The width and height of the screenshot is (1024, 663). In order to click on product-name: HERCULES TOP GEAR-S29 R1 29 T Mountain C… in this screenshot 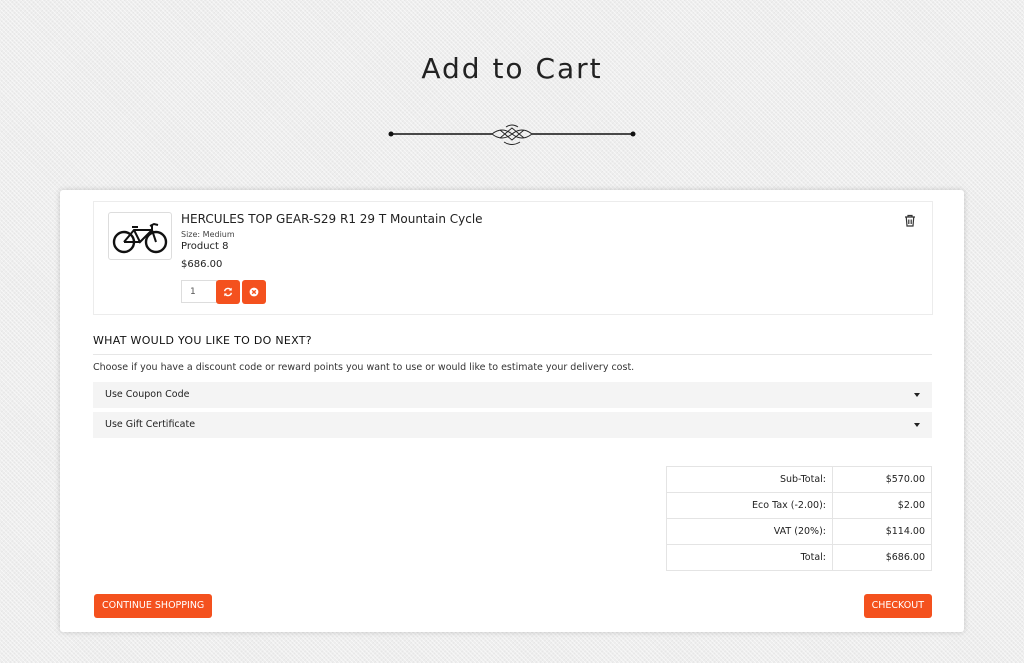, I will do `click(332, 219)`.